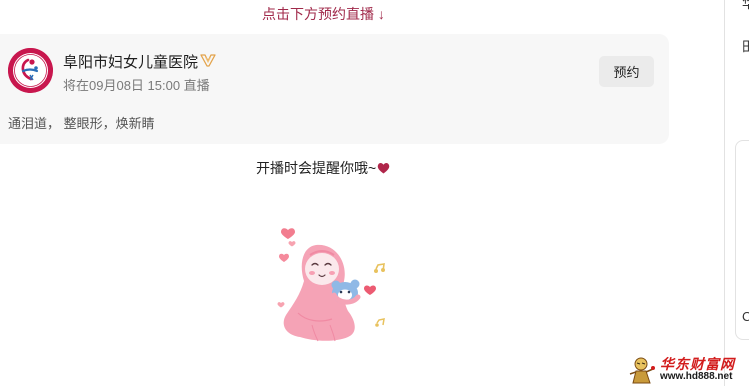  I want to click on side-panel: 华 田 C, so click(736, 193).